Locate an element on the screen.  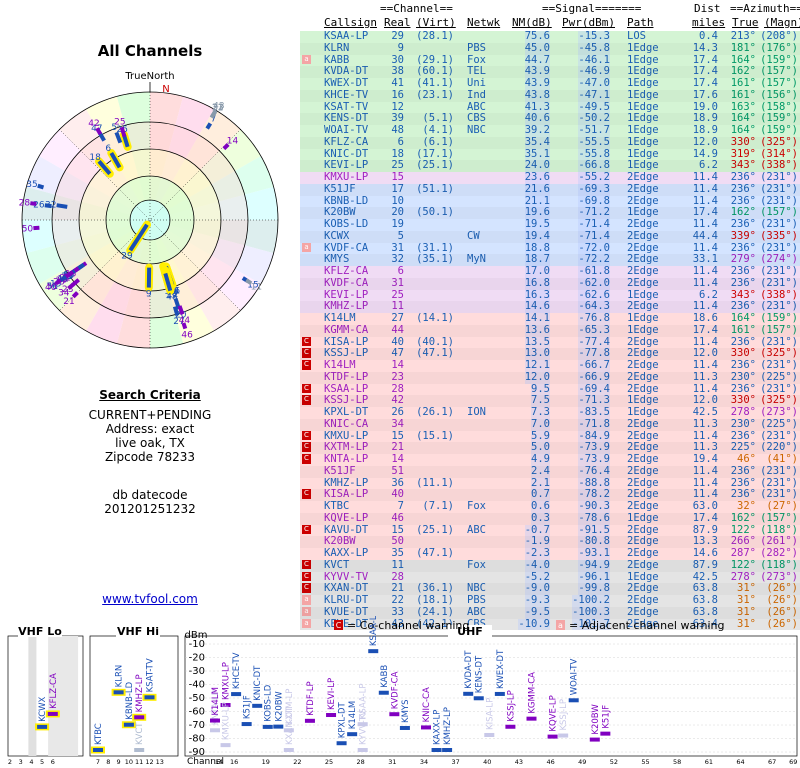
cell-callsign: KVDF-CA is located at coordinates (346, 282).